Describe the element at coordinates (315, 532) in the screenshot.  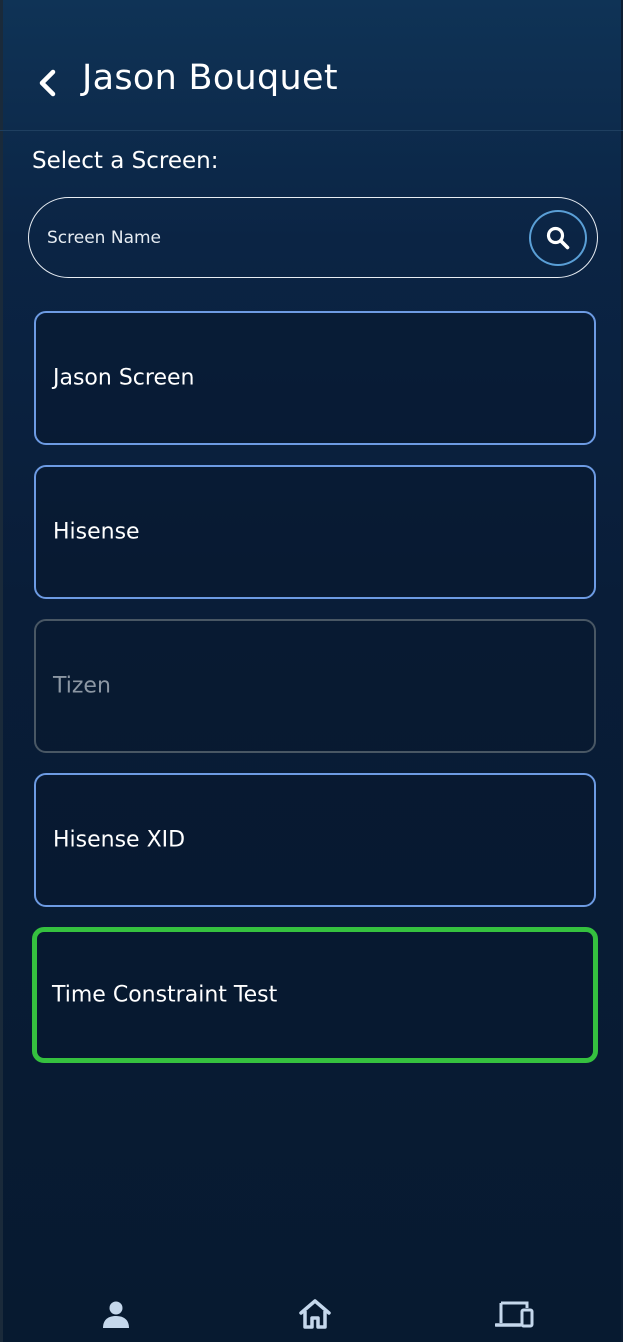
I see `screen-card-hisense: Hisense` at that location.